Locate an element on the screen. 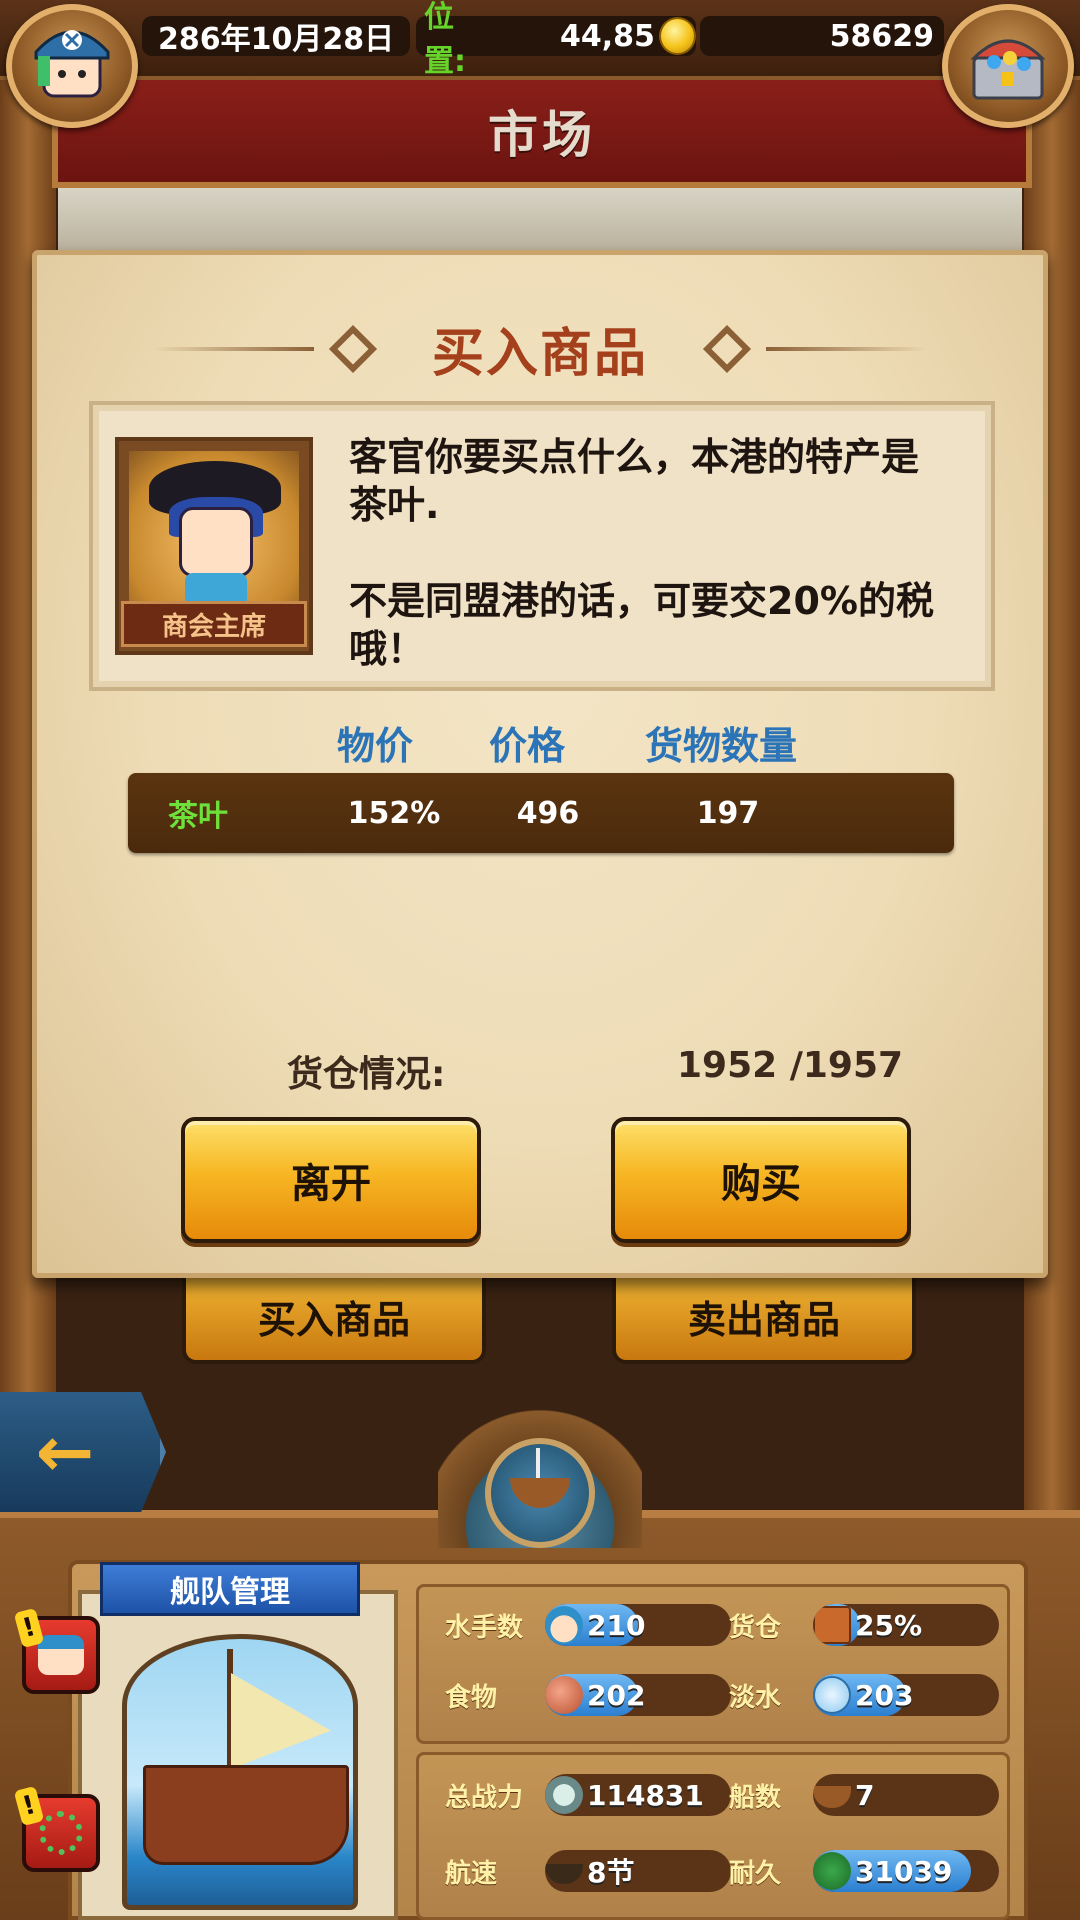 The image size is (1080, 1920). npc-portrait: 商会主席 is located at coordinates (214, 546).